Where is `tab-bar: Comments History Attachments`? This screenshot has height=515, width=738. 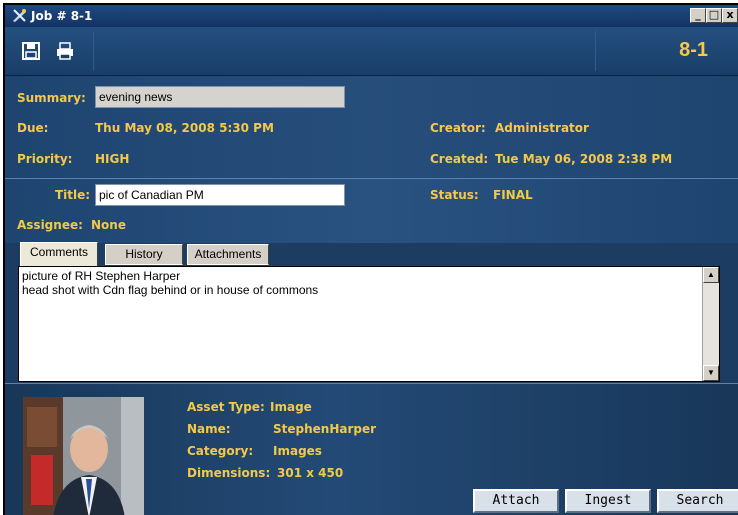 tab-bar: Comments History Attachments is located at coordinates (371, 254).